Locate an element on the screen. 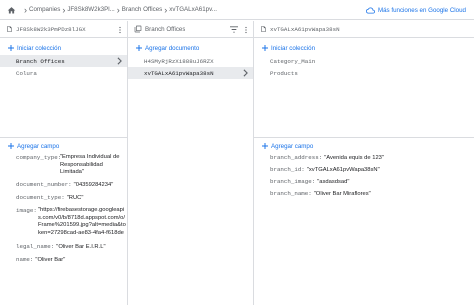 This screenshot has width=474, height=305. list-item: xvTGALxA61pvWapa38sN is located at coordinates (190, 73).